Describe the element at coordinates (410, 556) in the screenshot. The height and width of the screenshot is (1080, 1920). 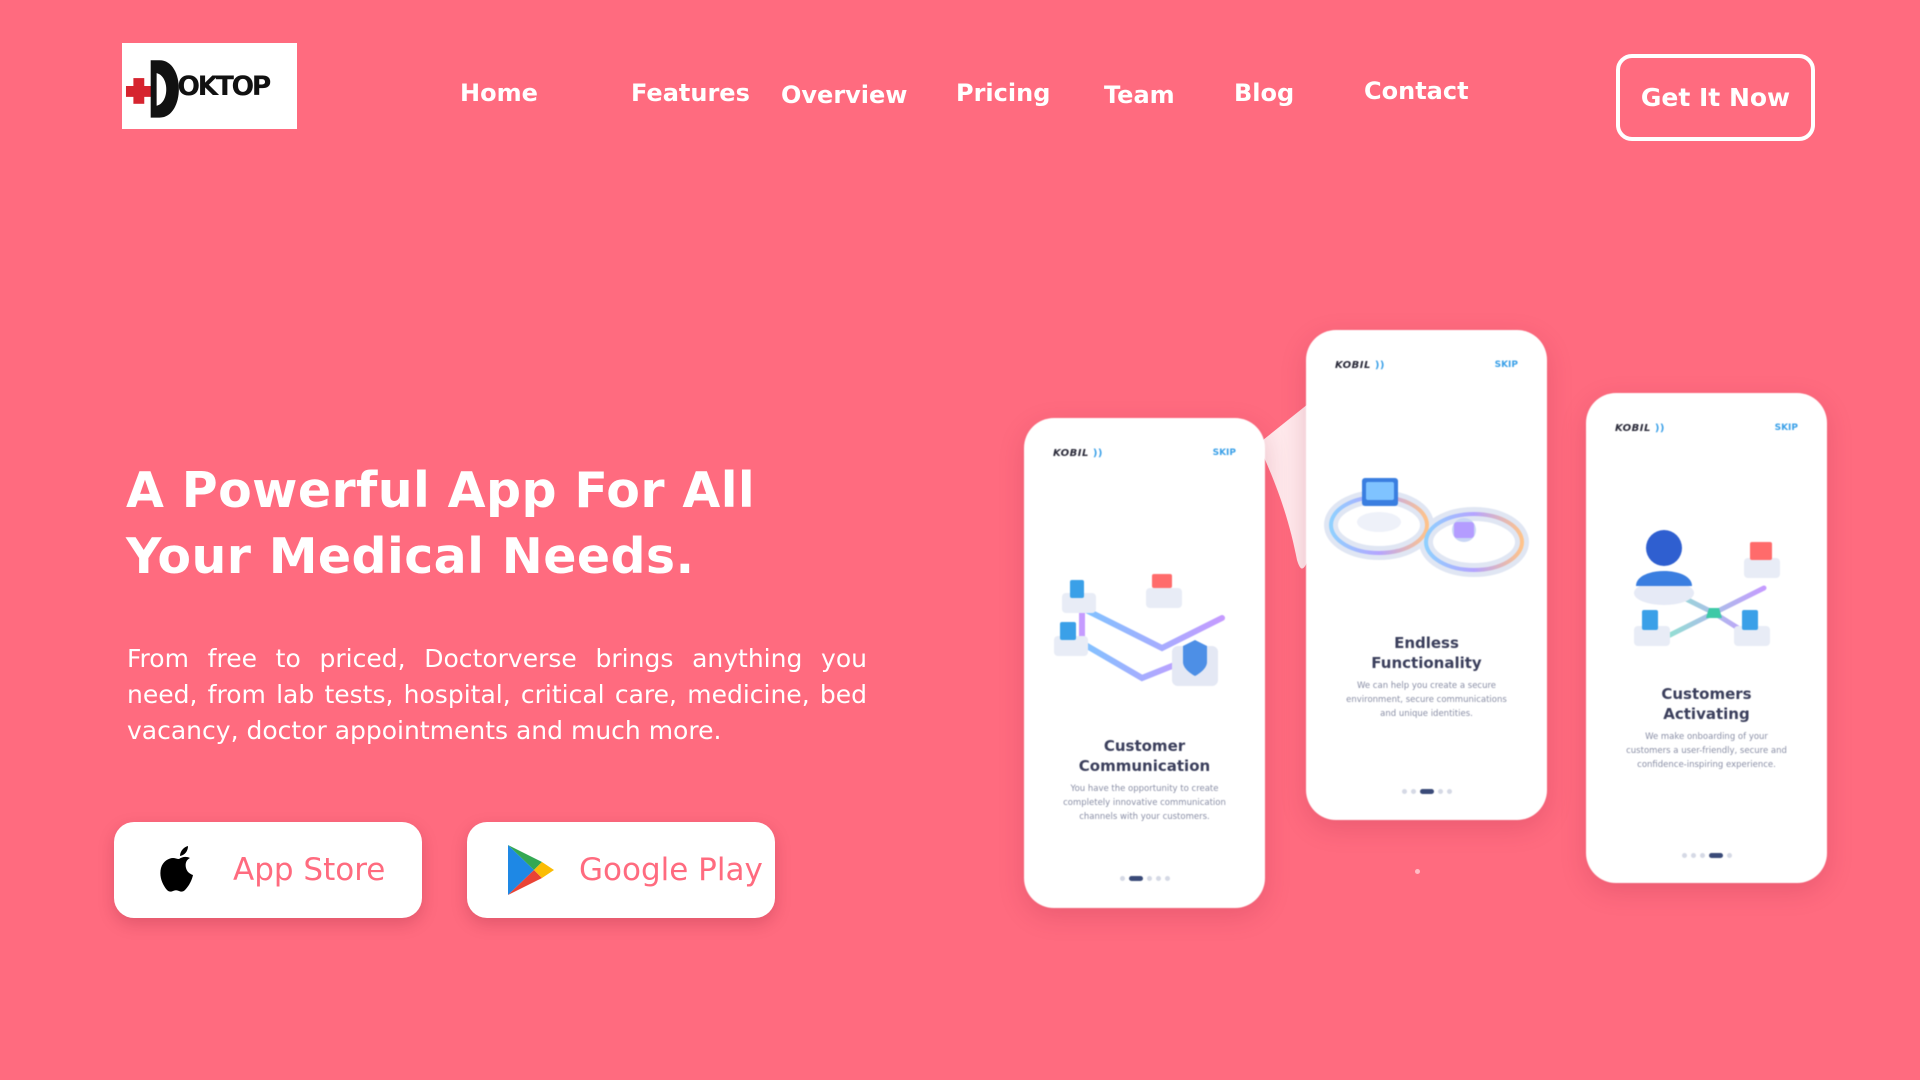
I see `hero-title-line-2: Your Medical Needs.` at that location.